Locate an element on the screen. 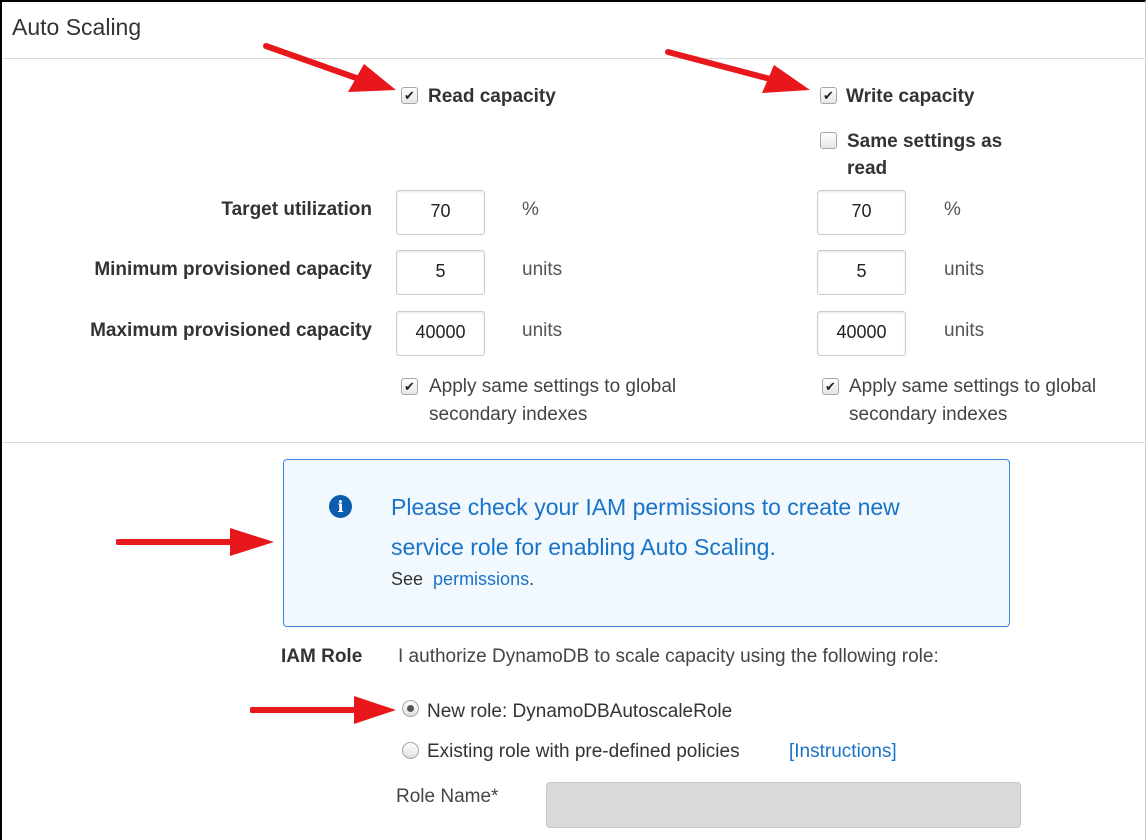  read-capacity-checkbox is located at coordinates (409, 95).